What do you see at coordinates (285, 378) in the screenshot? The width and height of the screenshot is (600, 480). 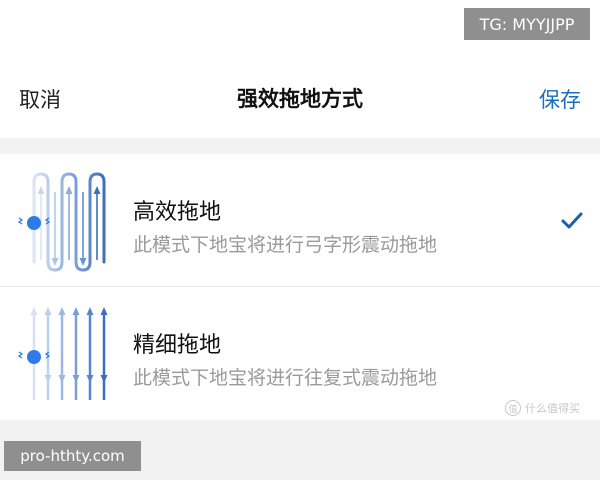 I see `option-description: 此模式下地宝将进行往复式震动拖地` at bounding box center [285, 378].